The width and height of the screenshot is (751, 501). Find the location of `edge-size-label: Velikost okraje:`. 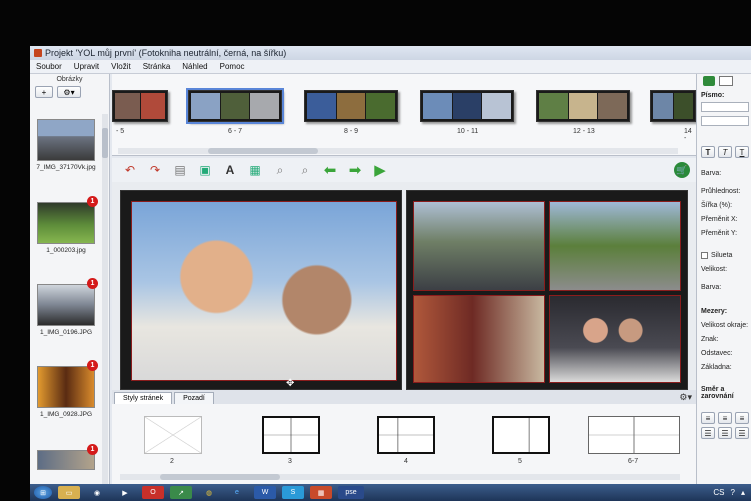

edge-size-label: Velikost okraje: is located at coordinates (725, 325).